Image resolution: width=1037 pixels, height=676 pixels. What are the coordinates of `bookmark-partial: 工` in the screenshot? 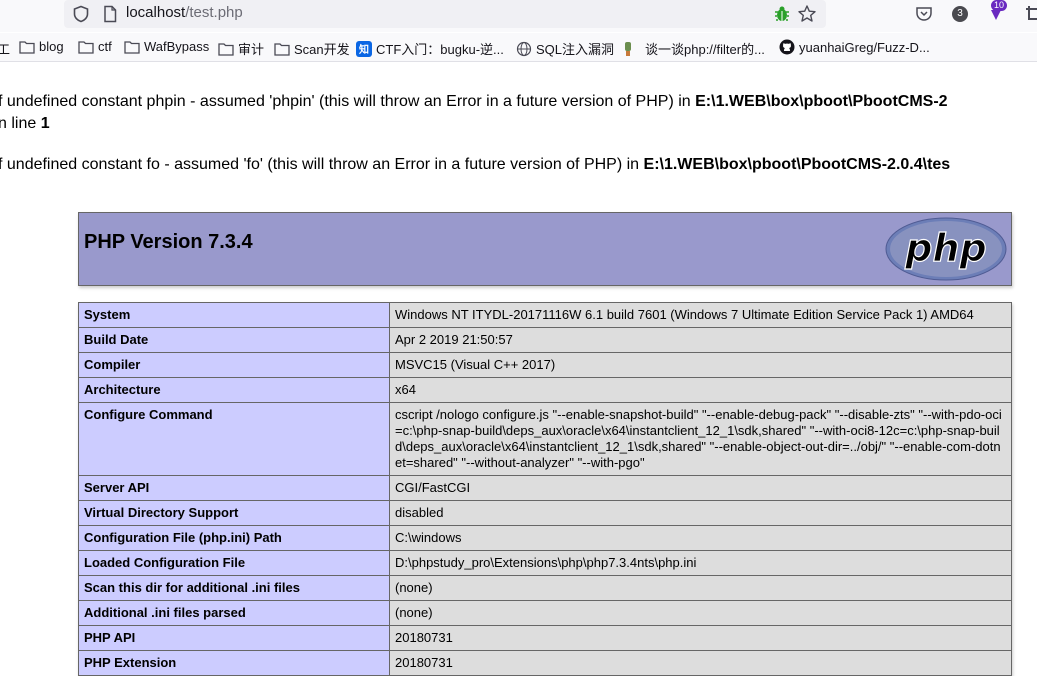 It's located at (5, 48).